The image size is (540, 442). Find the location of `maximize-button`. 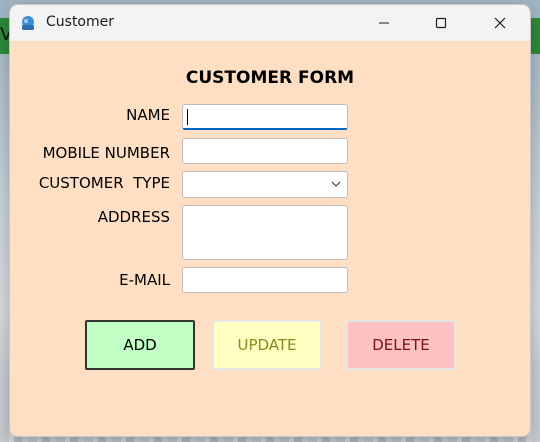

maximize-button is located at coordinates (441, 23).